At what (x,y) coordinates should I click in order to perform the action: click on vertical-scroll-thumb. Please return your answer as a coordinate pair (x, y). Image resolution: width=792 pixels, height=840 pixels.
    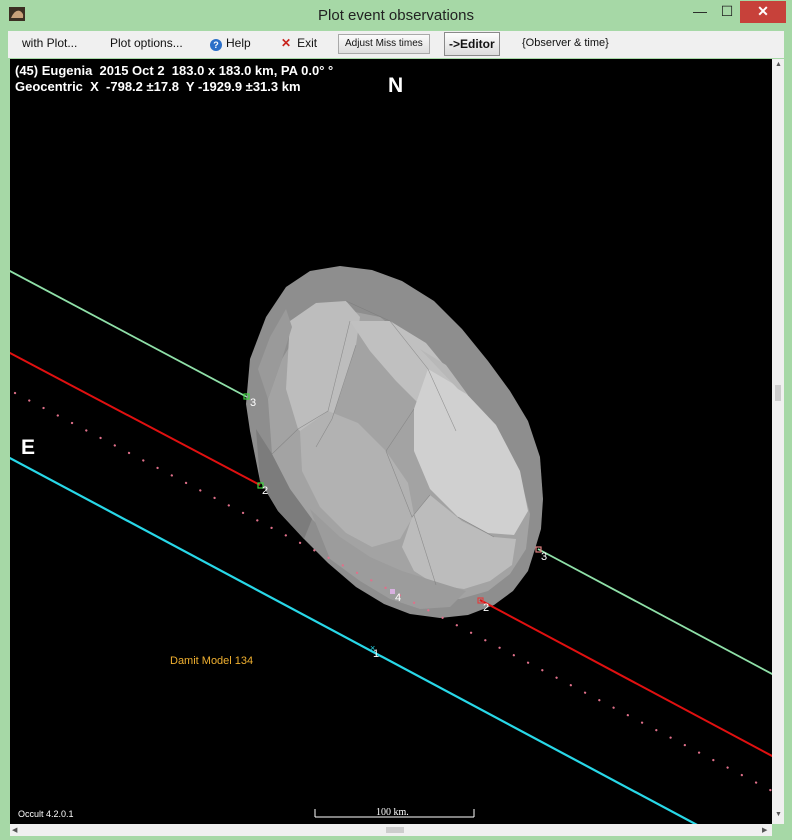
    Looking at the image, I should click on (778, 393).